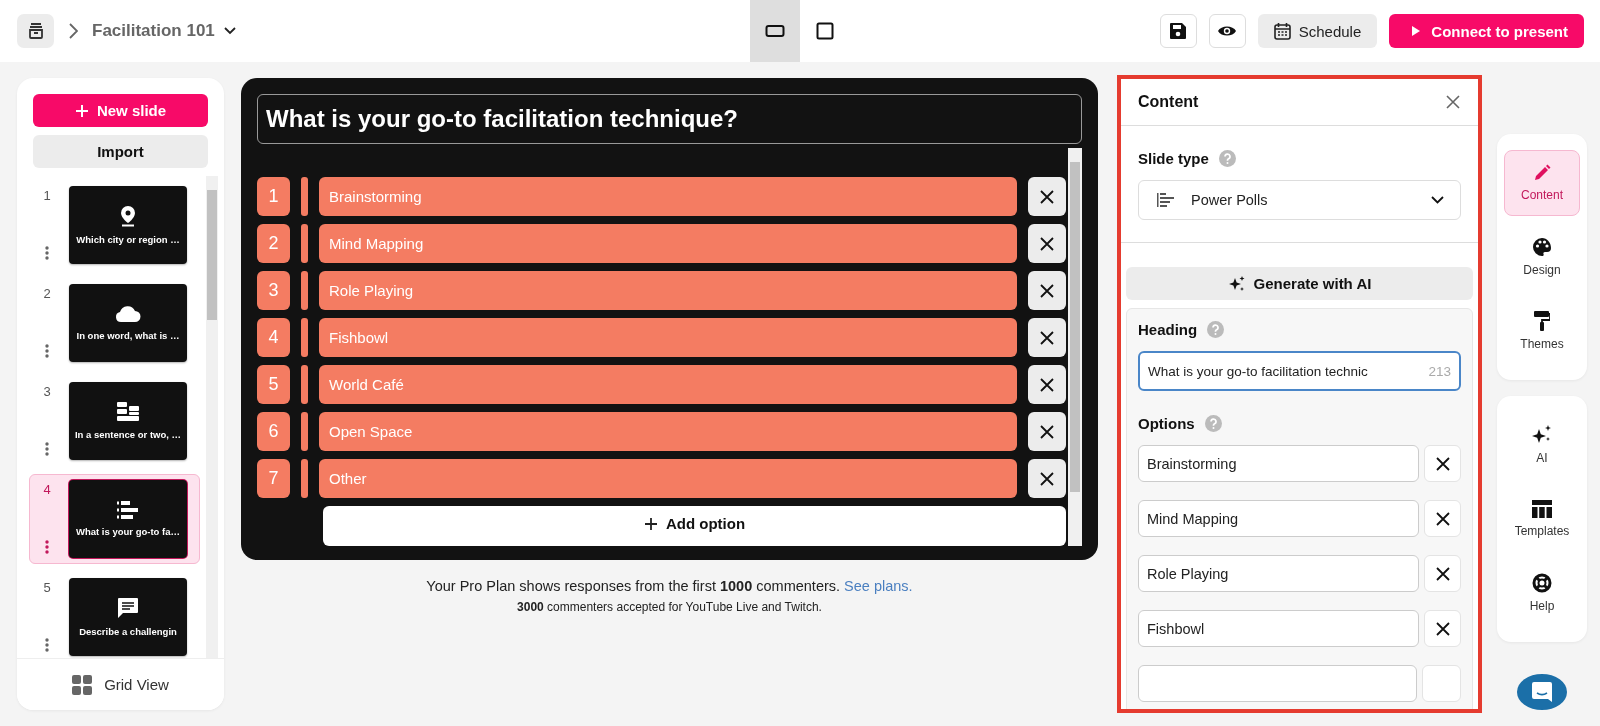 This screenshot has width=1600, height=726. What do you see at coordinates (1282, 31) in the screenshot?
I see `calendar-icon` at bounding box center [1282, 31].